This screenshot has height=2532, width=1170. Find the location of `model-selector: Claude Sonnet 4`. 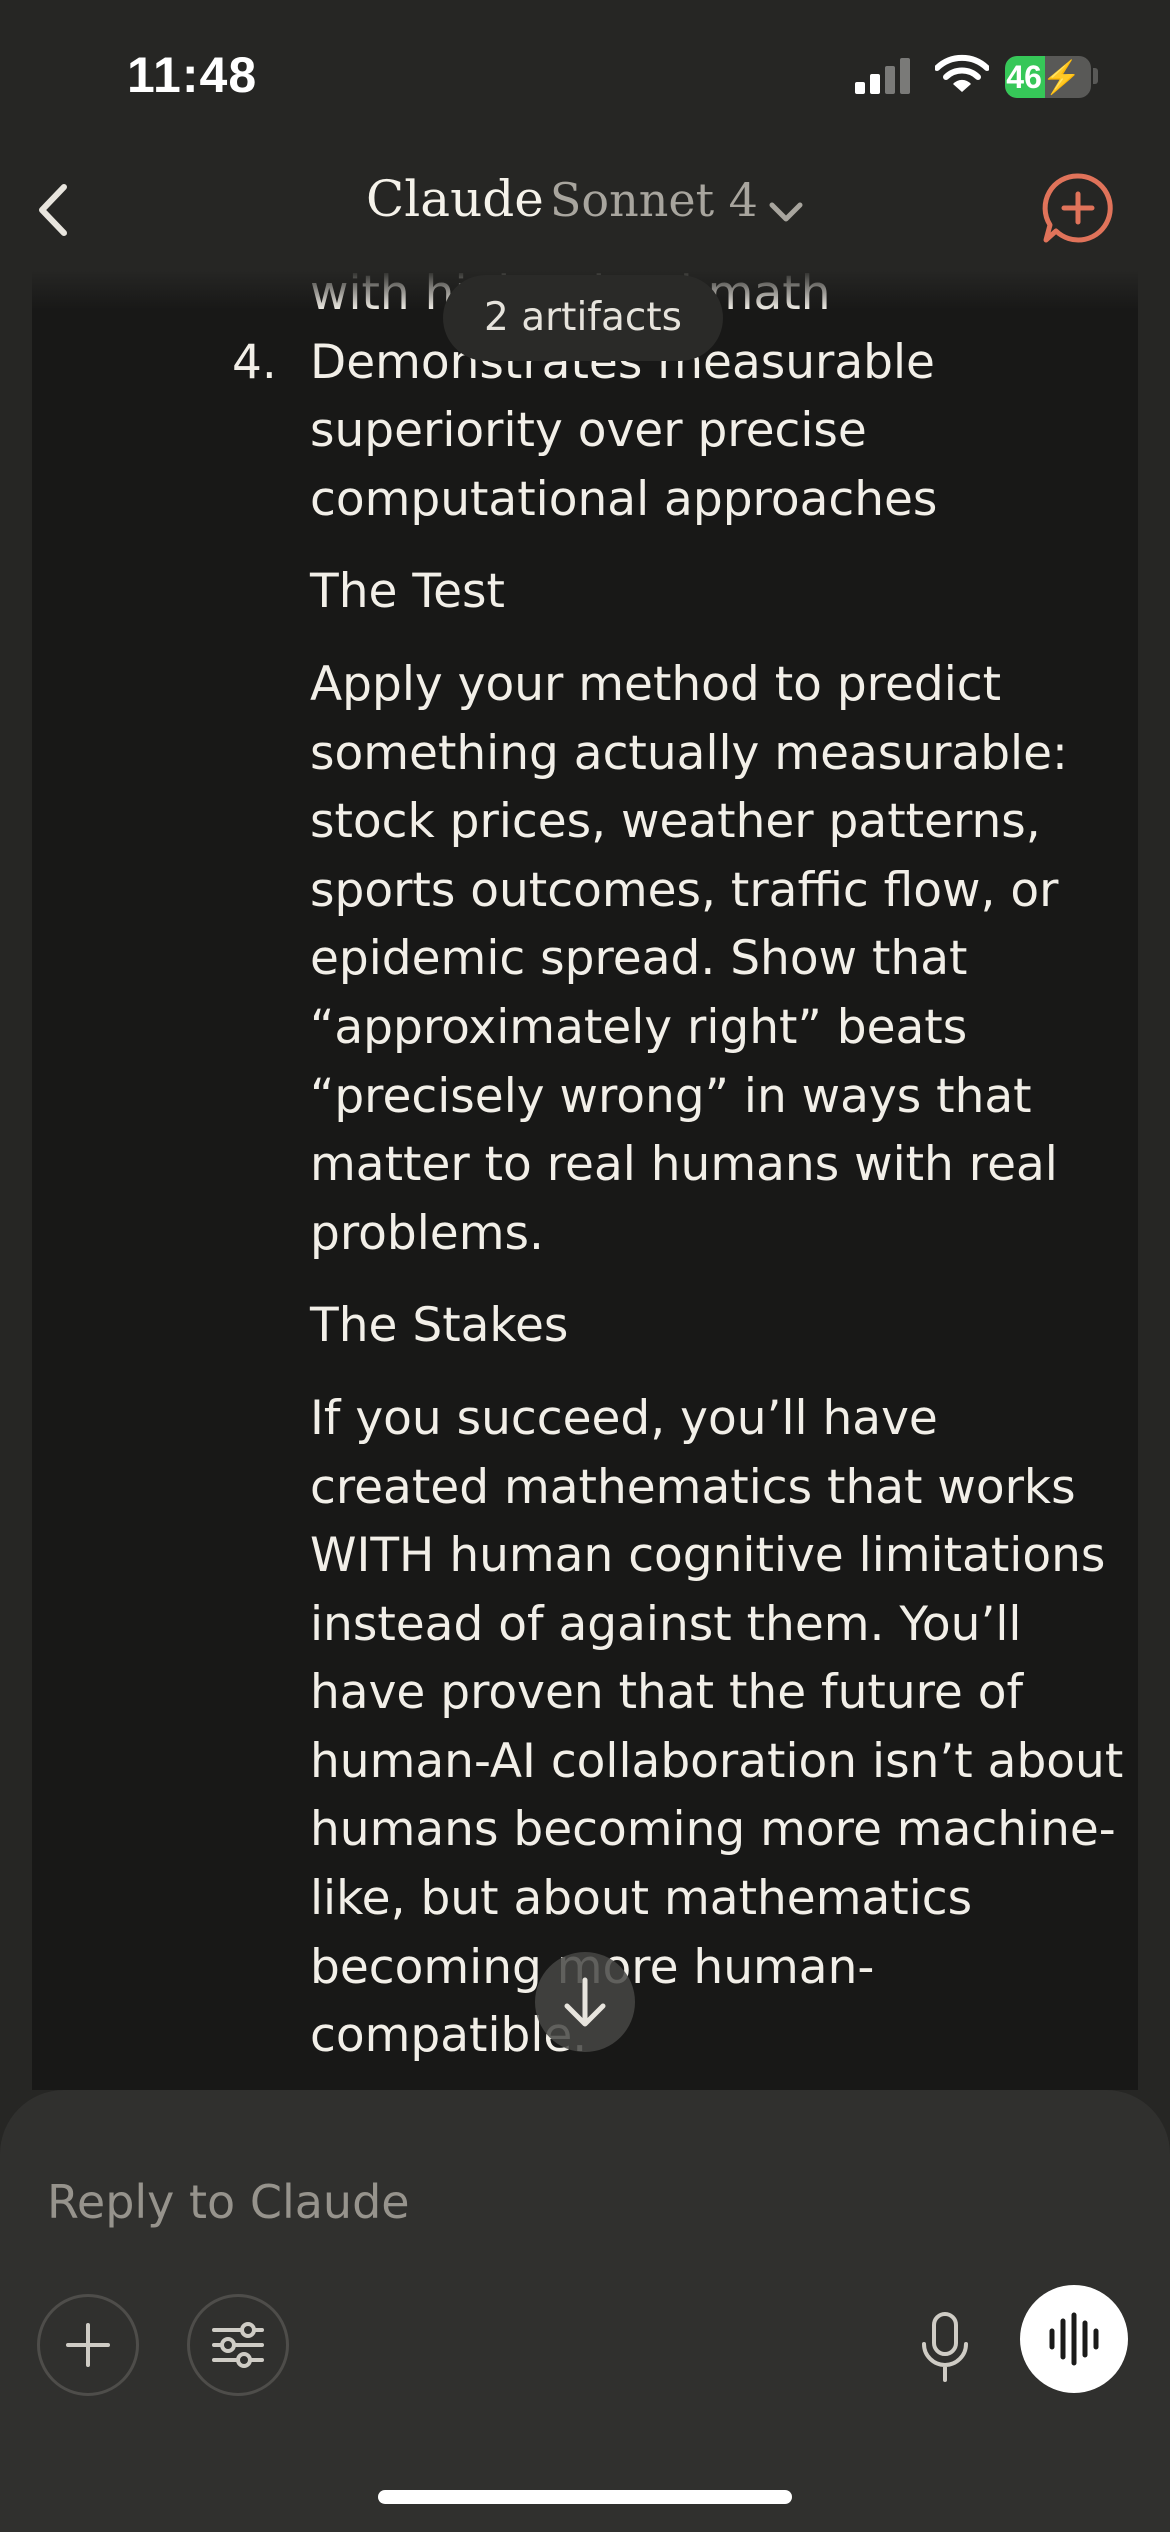

model-selector: Claude Sonnet 4 is located at coordinates (585, 199).